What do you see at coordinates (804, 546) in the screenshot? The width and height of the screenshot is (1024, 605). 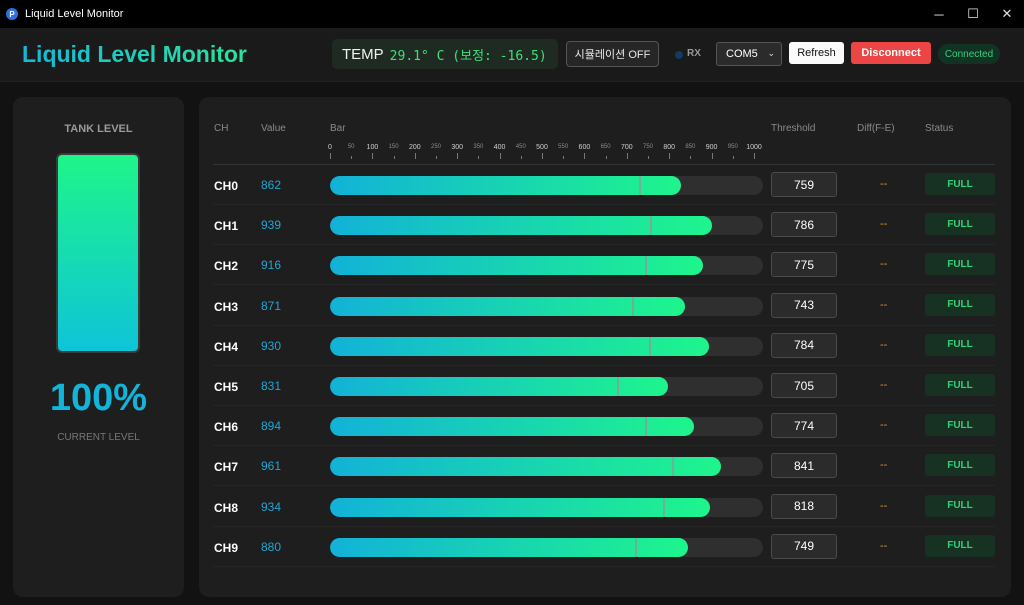 I see `threshold-input: 749` at bounding box center [804, 546].